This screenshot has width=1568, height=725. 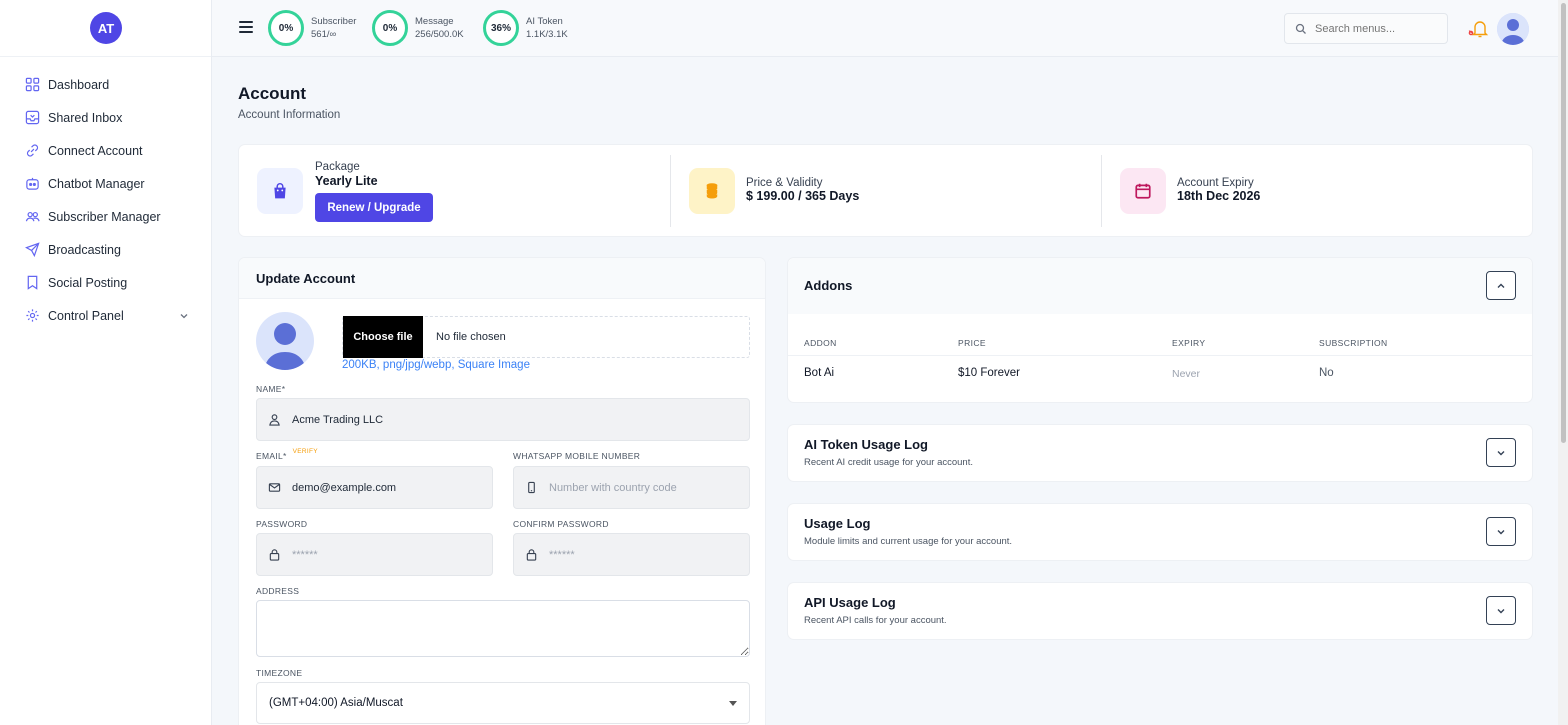 I want to click on password-field-wrap, so click(x=374, y=554).